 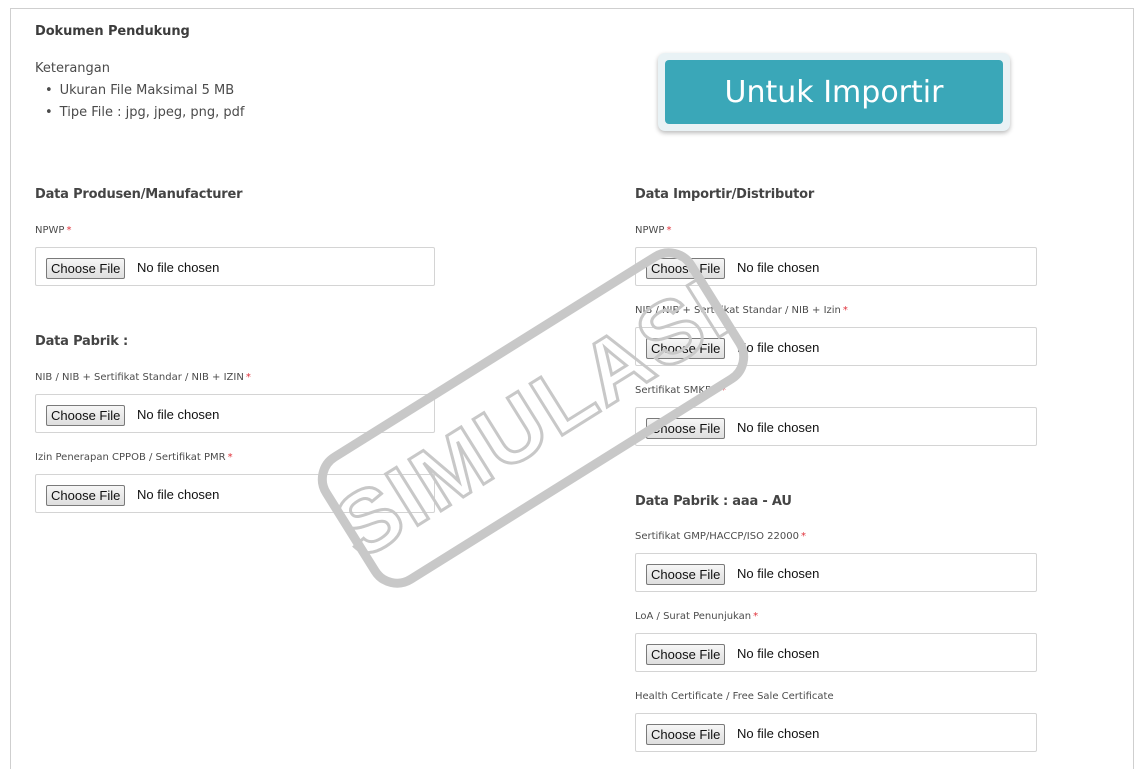 What do you see at coordinates (140, 112) in the screenshot?
I see `note-item-file-type: Tipe File : jpg, jpeg, png, pdf` at bounding box center [140, 112].